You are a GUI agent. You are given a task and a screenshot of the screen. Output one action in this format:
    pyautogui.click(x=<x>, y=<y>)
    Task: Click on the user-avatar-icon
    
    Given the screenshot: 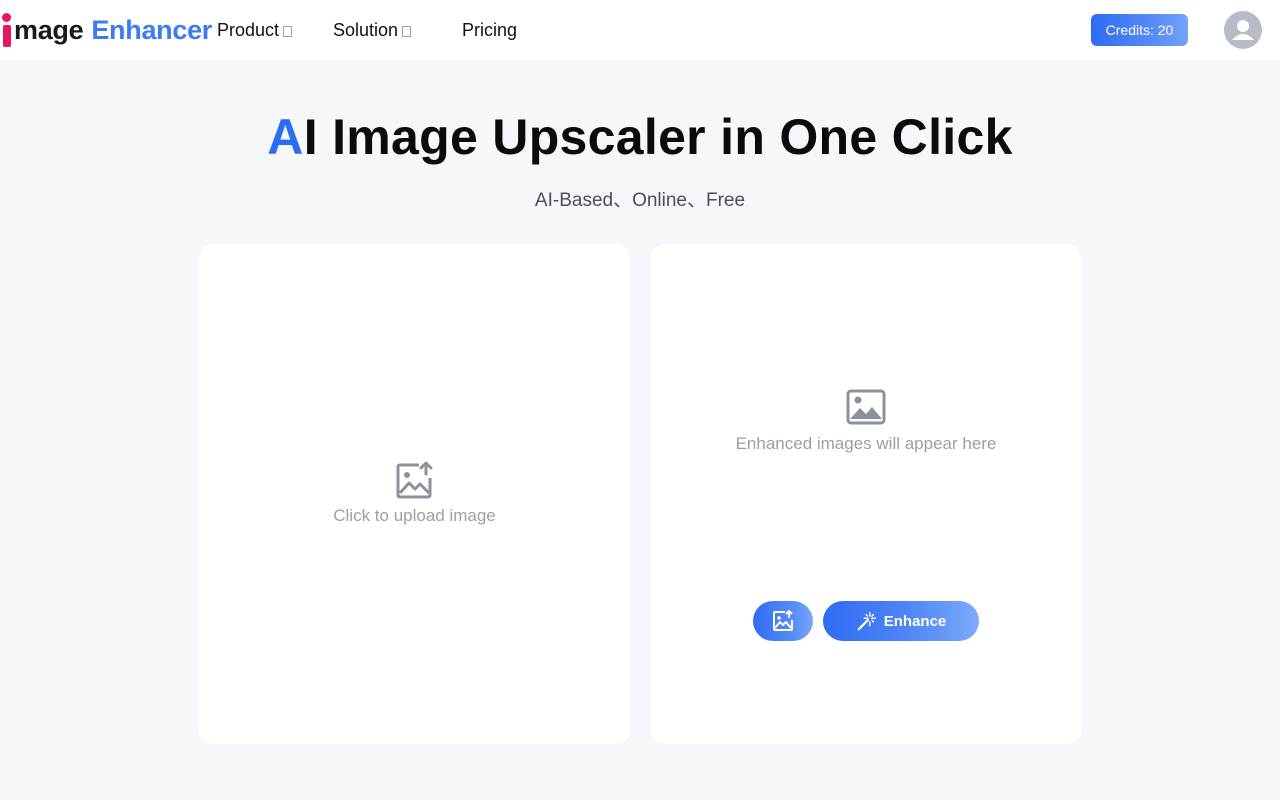 What is the action you would take?
    pyautogui.click(x=1243, y=30)
    